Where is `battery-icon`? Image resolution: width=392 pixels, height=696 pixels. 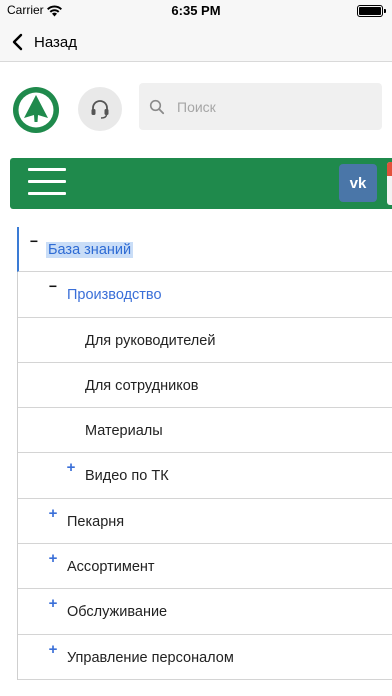 battery-icon is located at coordinates (371, 11).